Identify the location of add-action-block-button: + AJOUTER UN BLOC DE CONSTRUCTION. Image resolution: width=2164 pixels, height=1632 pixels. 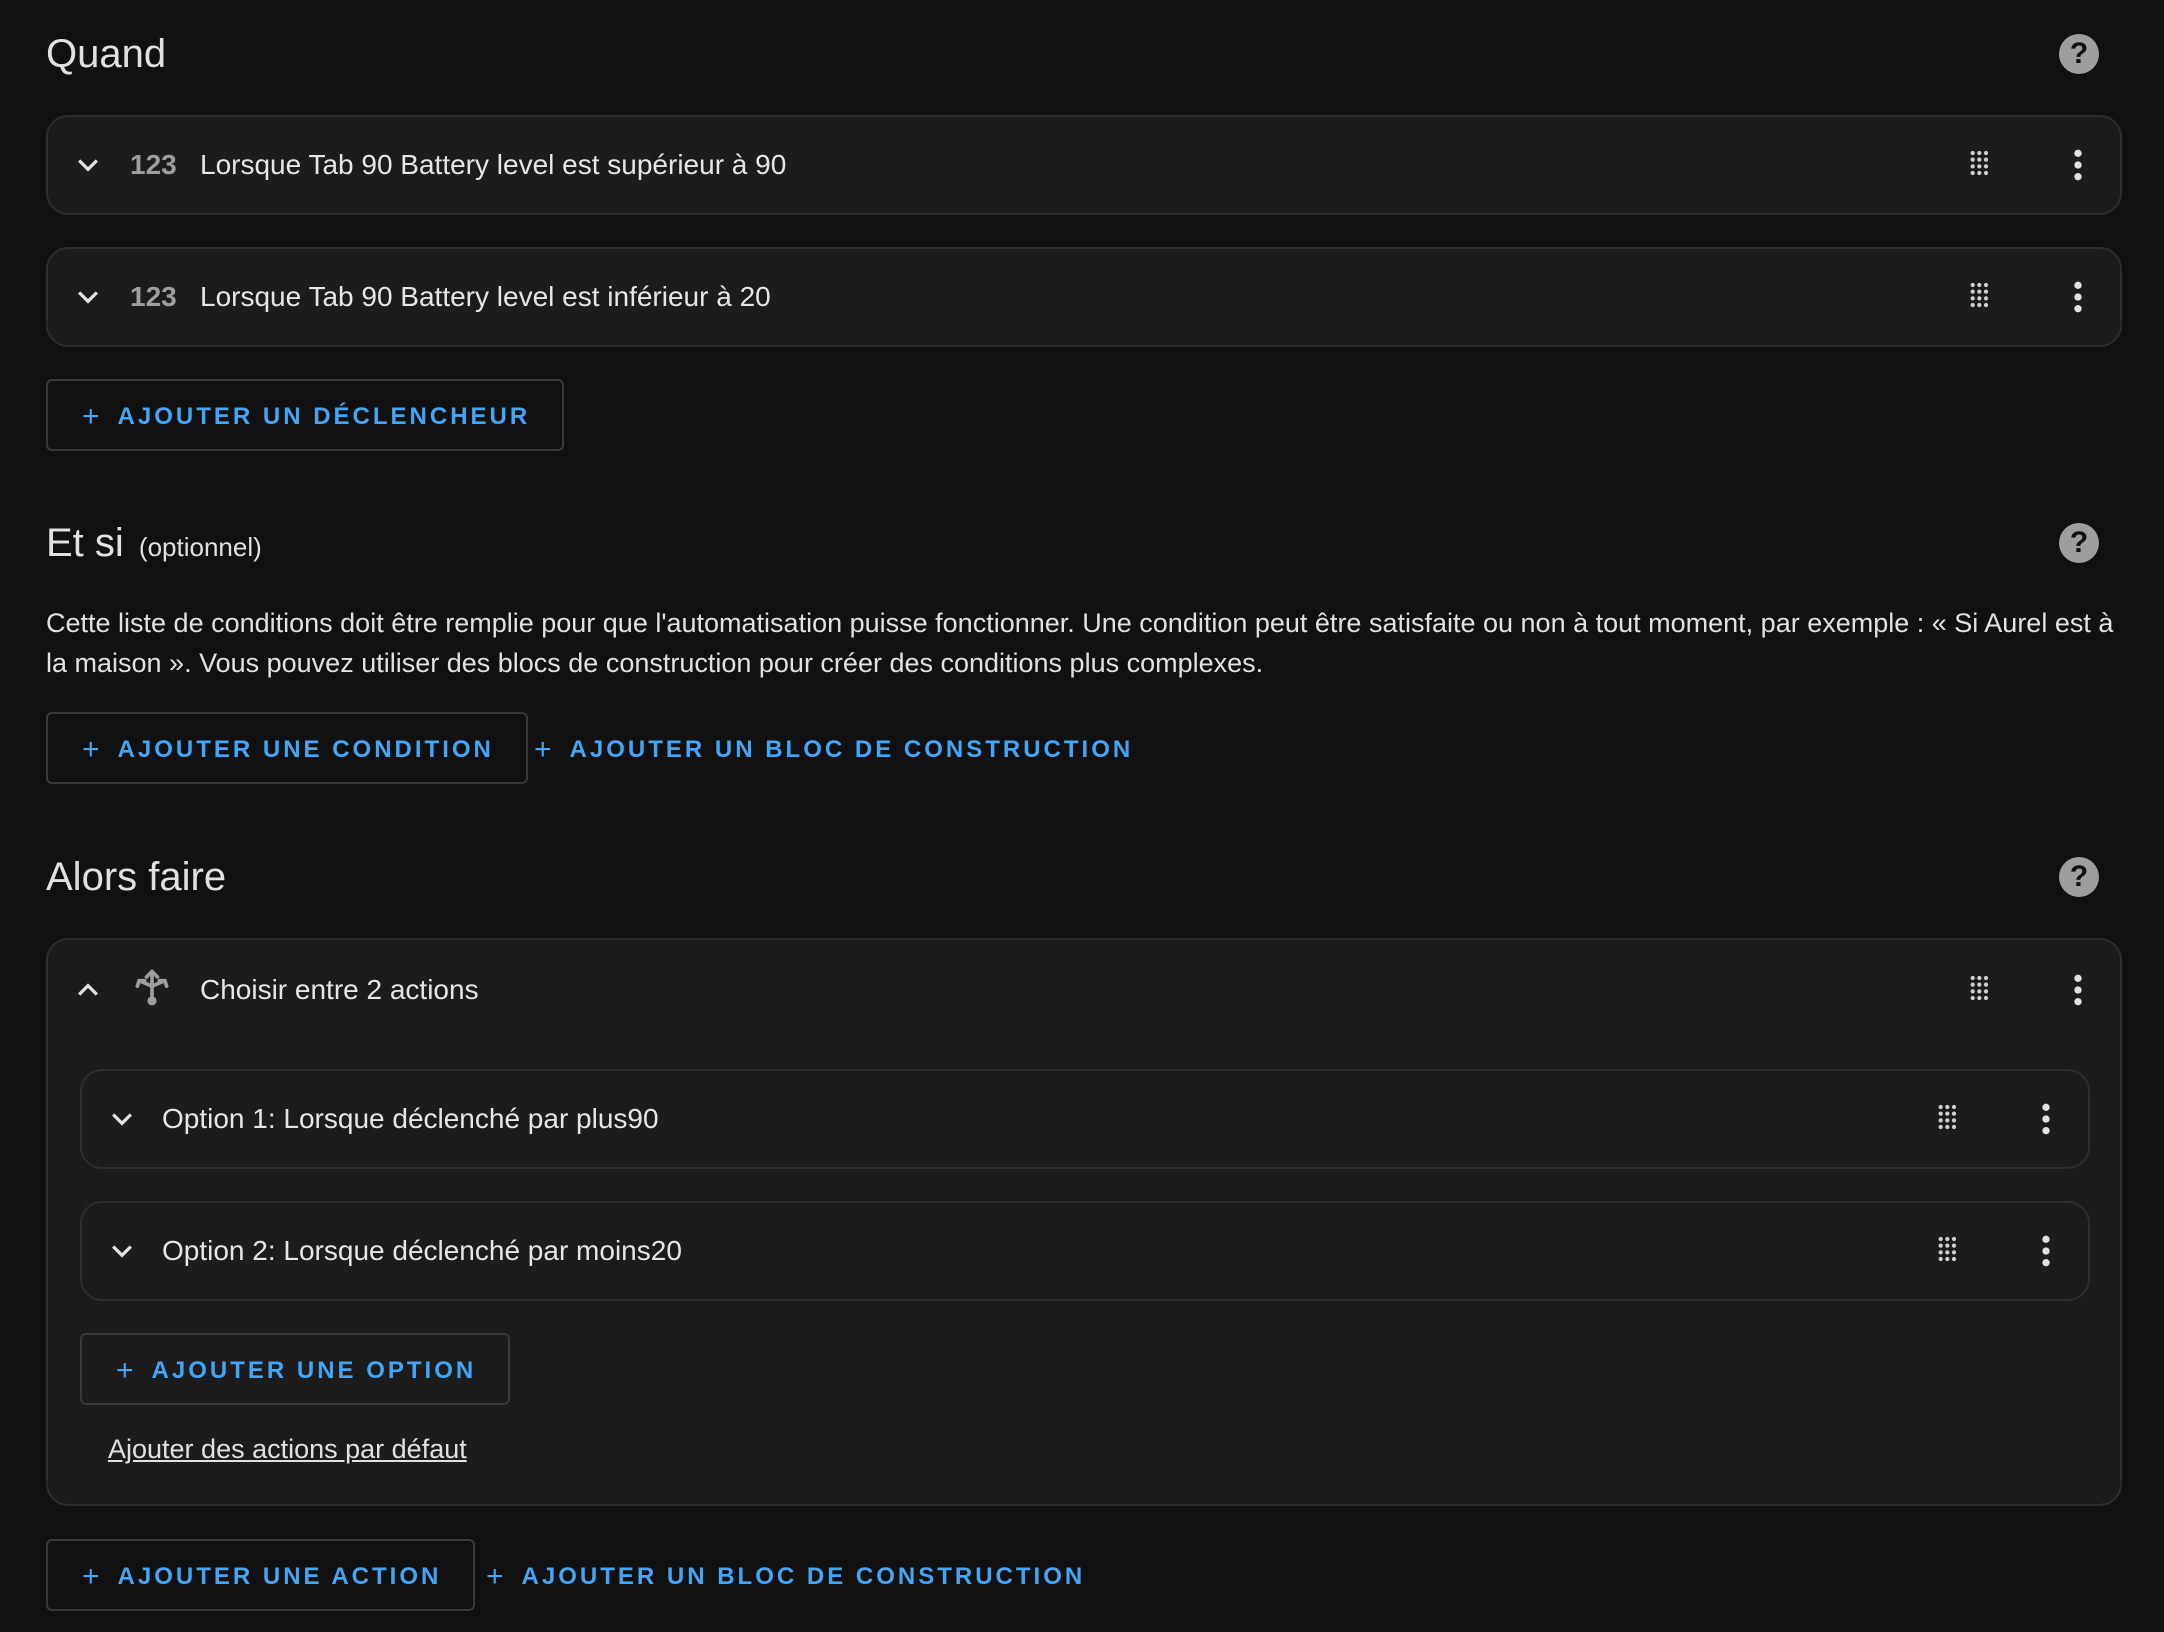
(785, 1575).